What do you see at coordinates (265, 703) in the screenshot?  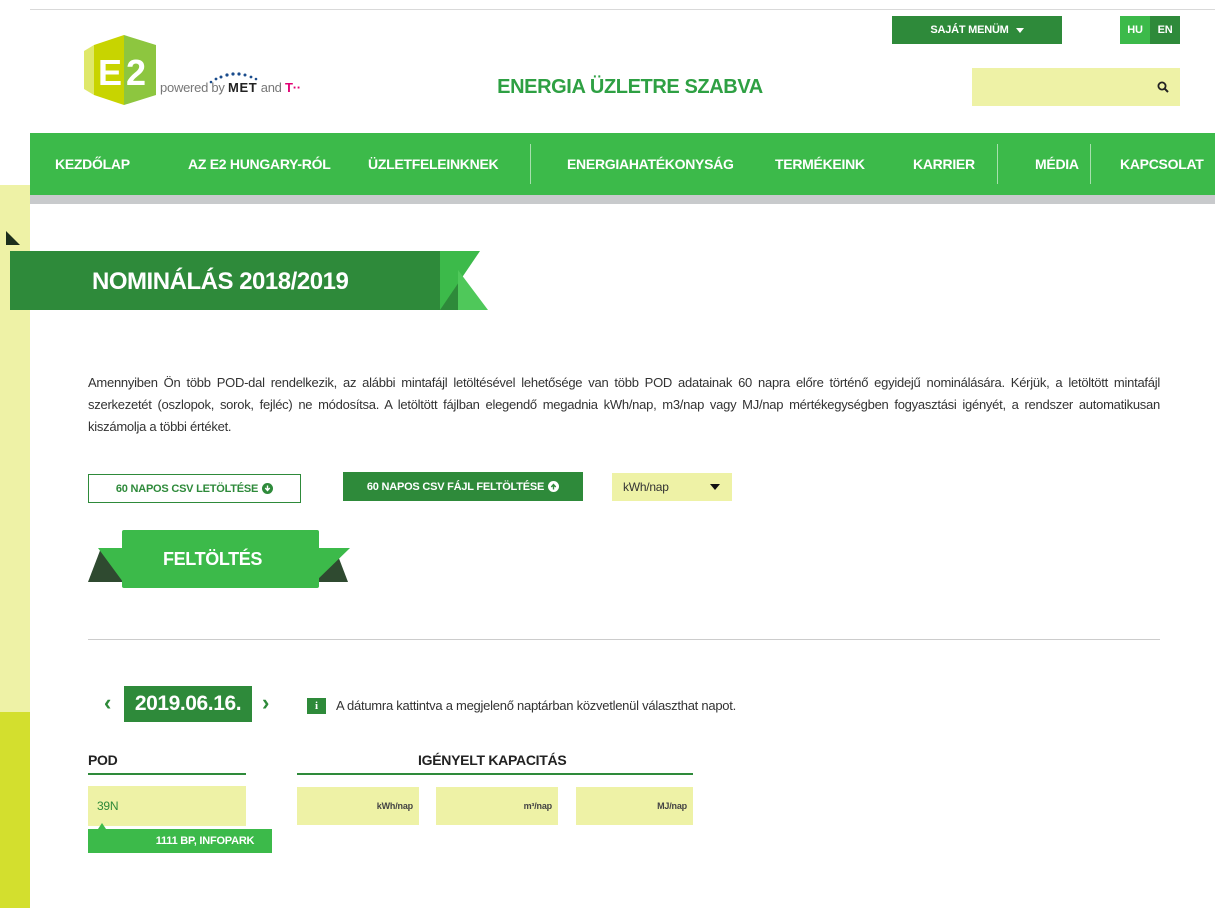 I see `next-day-chevron-icon: ›` at bounding box center [265, 703].